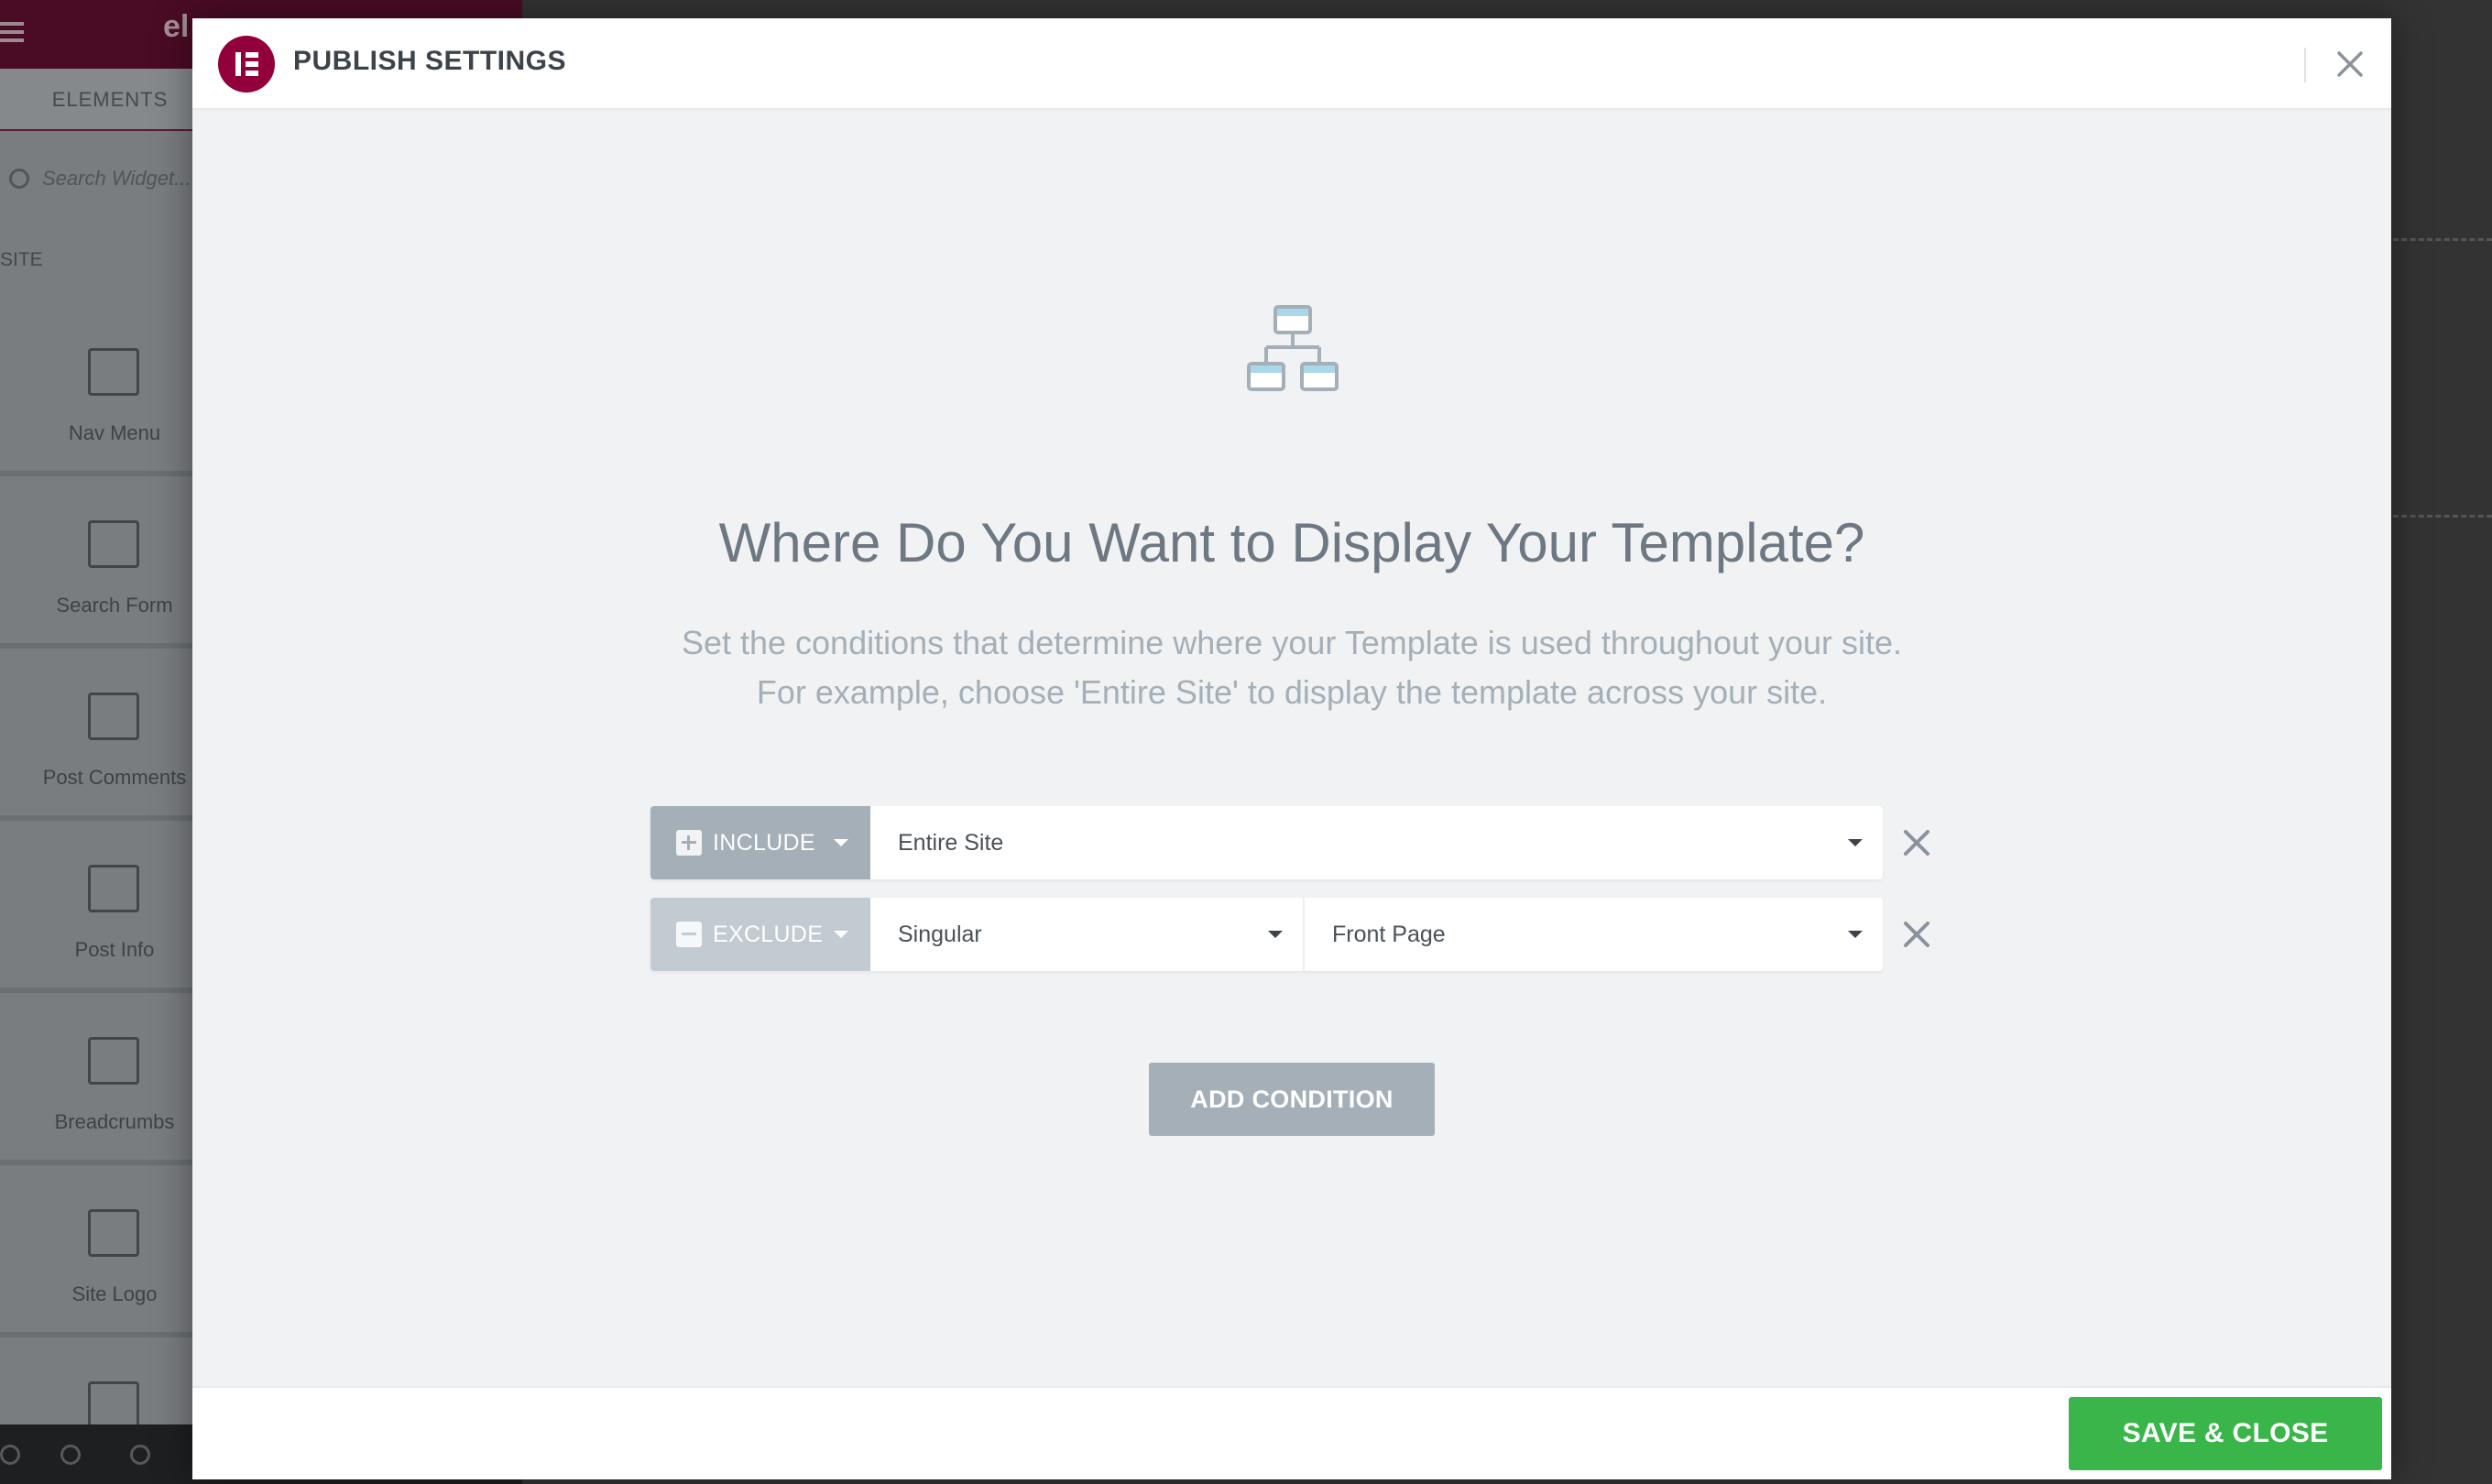 This screenshot has width=2492, height=1484. I want to click on widget-breadcrumbs: Breadcrumbs, so click(96, 1082).